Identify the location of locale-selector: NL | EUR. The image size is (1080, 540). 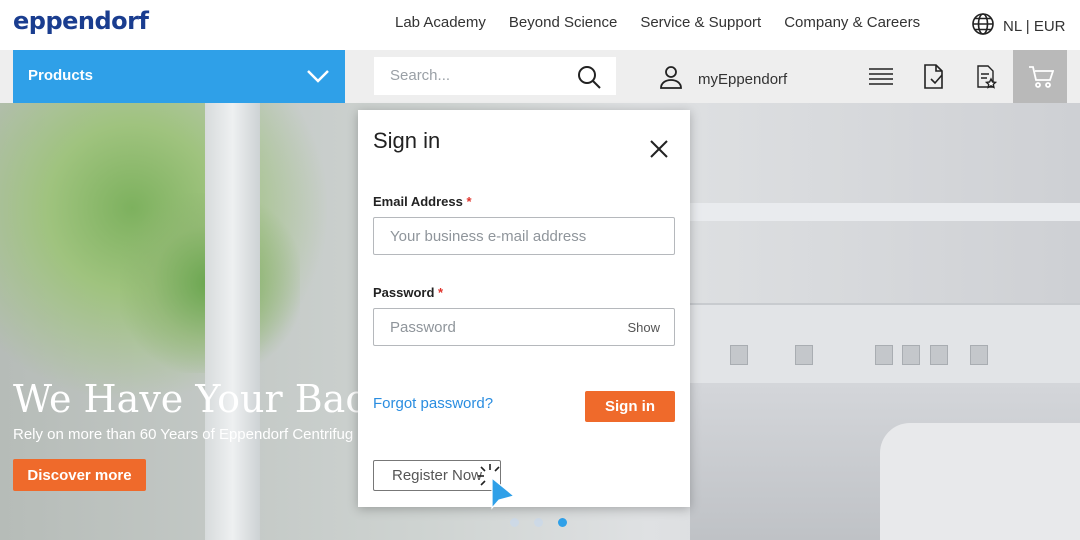
(1018, 26).